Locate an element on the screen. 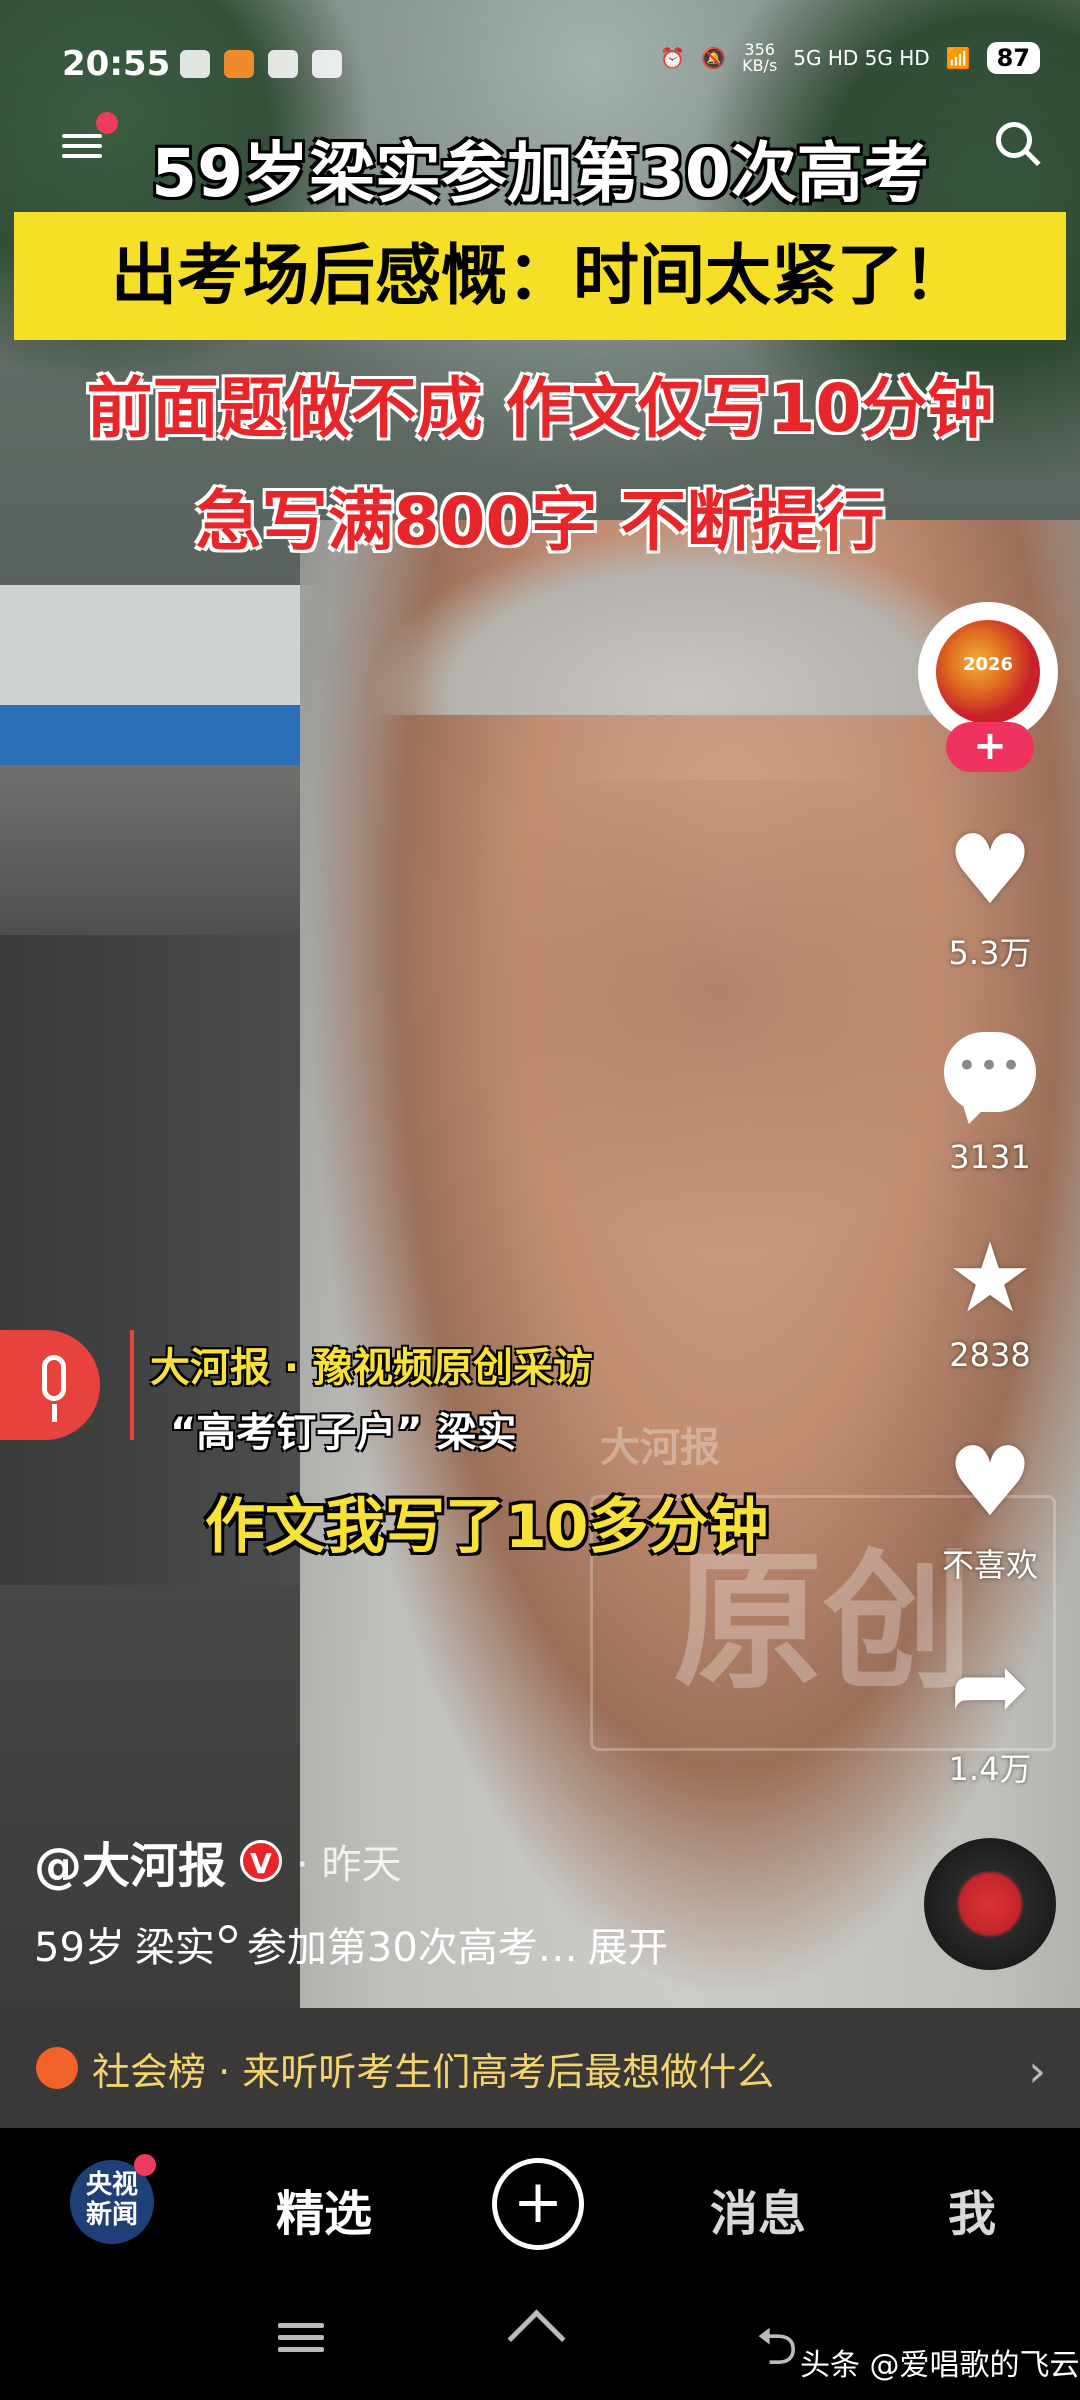 Image resolution: width=1080 pixels, height=2400 pixels. post-description: 59岁 梁实 参加第30次高考… 展开 is located at coordinates (351, 1944).